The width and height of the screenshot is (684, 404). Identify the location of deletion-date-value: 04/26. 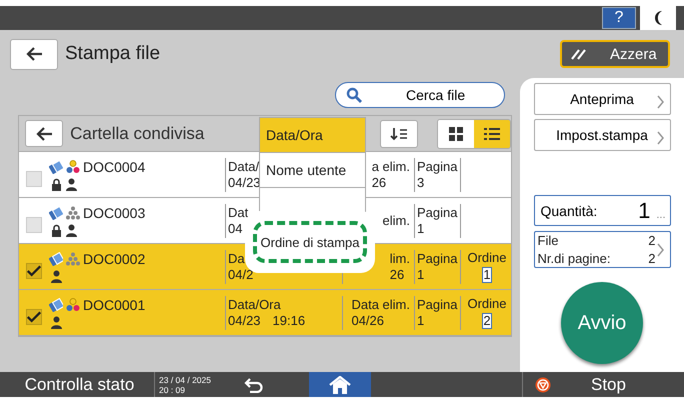
(367, 320).